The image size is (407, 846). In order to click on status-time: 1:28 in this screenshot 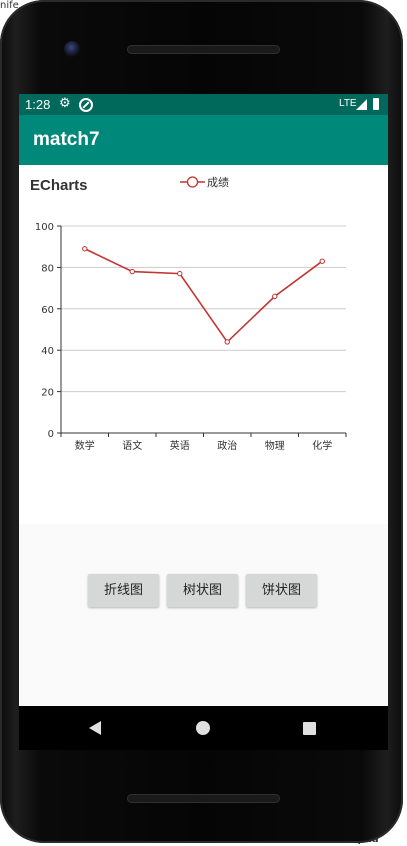, I will do `click(38, 104)`.